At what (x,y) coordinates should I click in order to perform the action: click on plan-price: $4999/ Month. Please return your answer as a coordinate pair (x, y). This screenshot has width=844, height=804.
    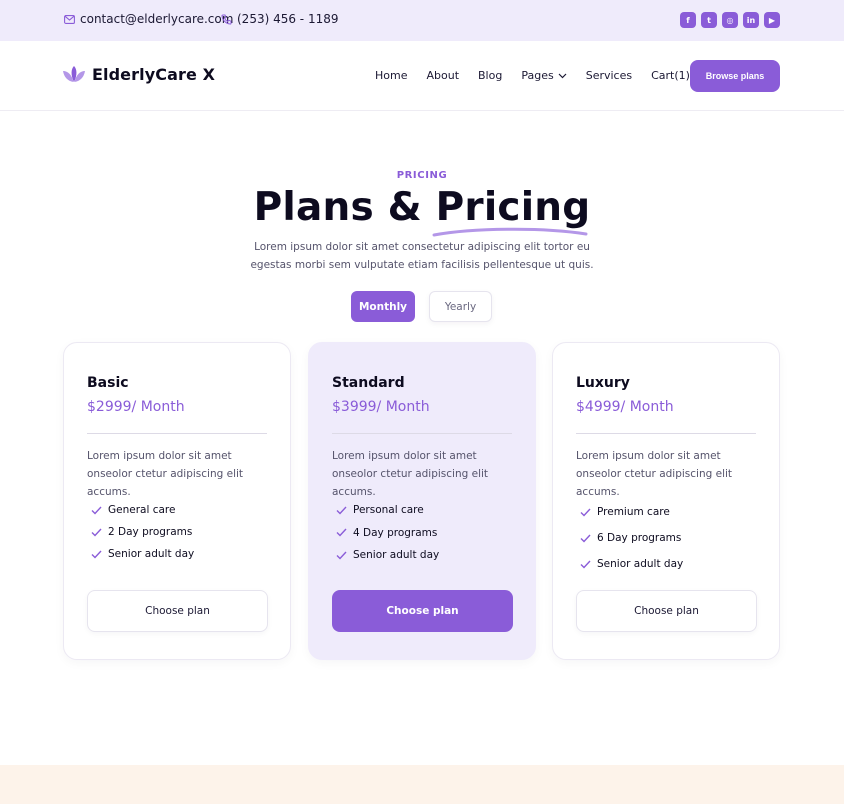
    Looking at the image, I should click on (625, 407).